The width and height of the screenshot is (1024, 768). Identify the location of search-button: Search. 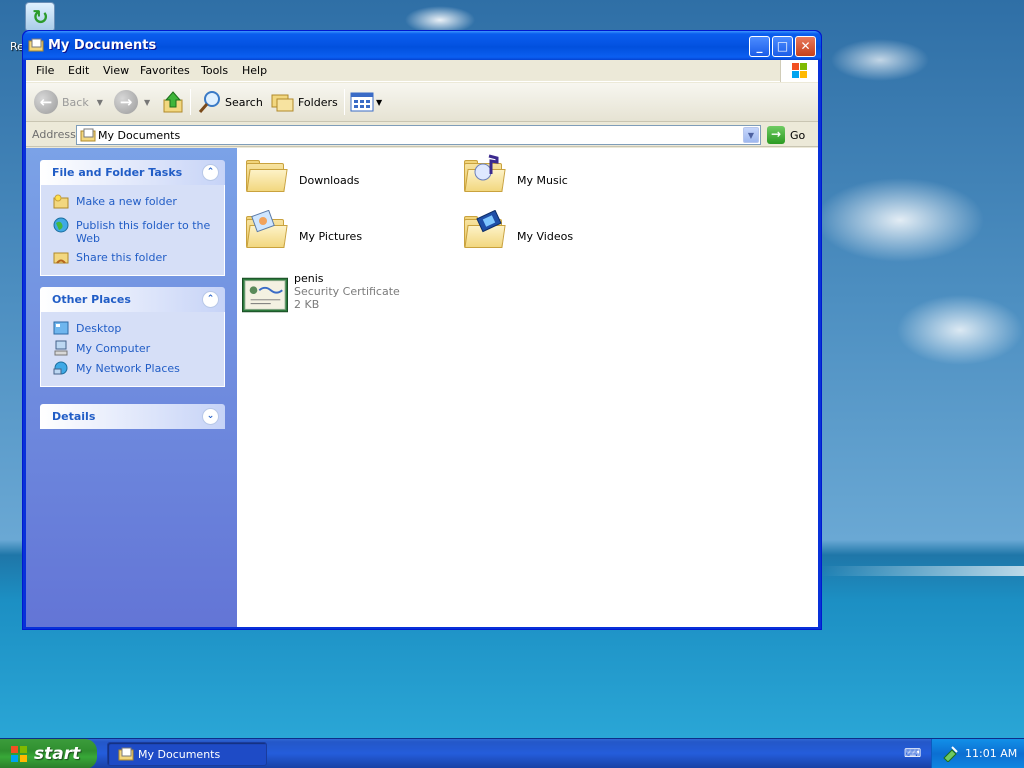
(230, 102).